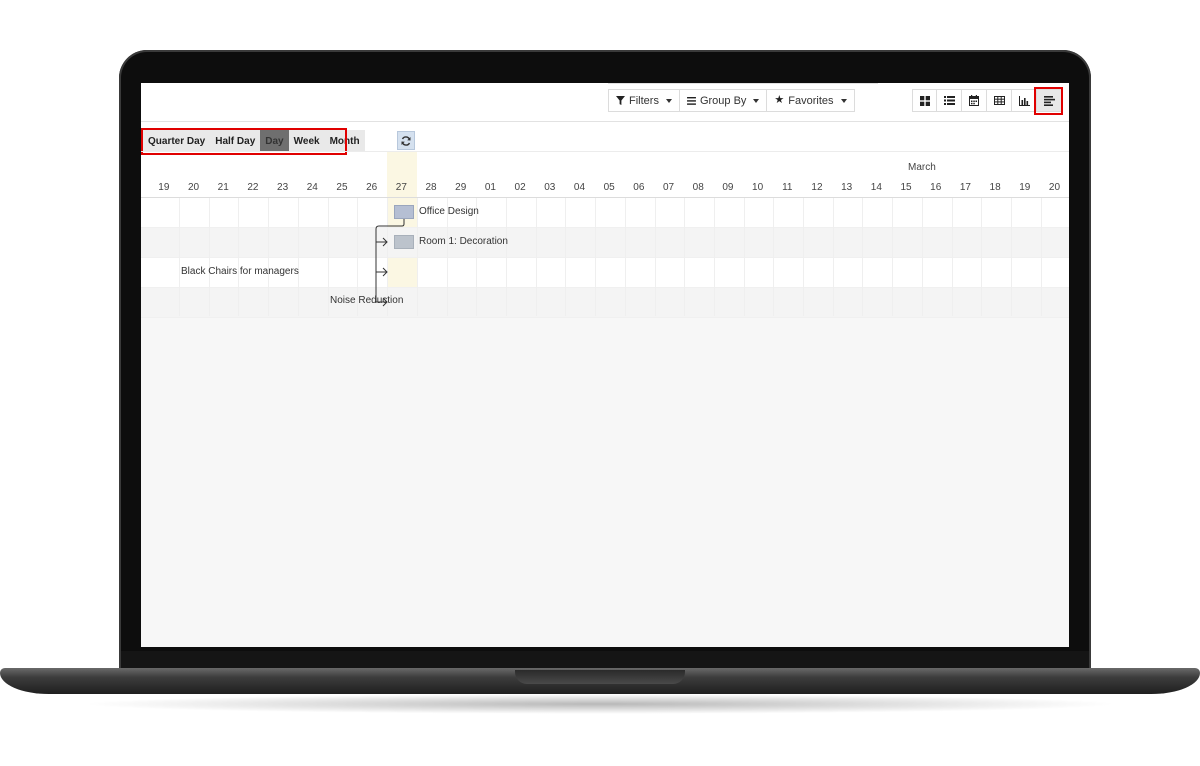 This screenshot has width=1200, height=766. What do you see at coordinates (390, 263) in the screenshot?
I see `dependency-arrows` at bounding box center [390, 263].